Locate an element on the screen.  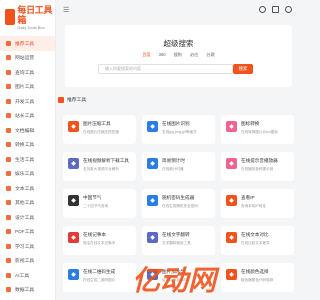
sidebar-item: AI工具 is located at coordinates (27, 275).